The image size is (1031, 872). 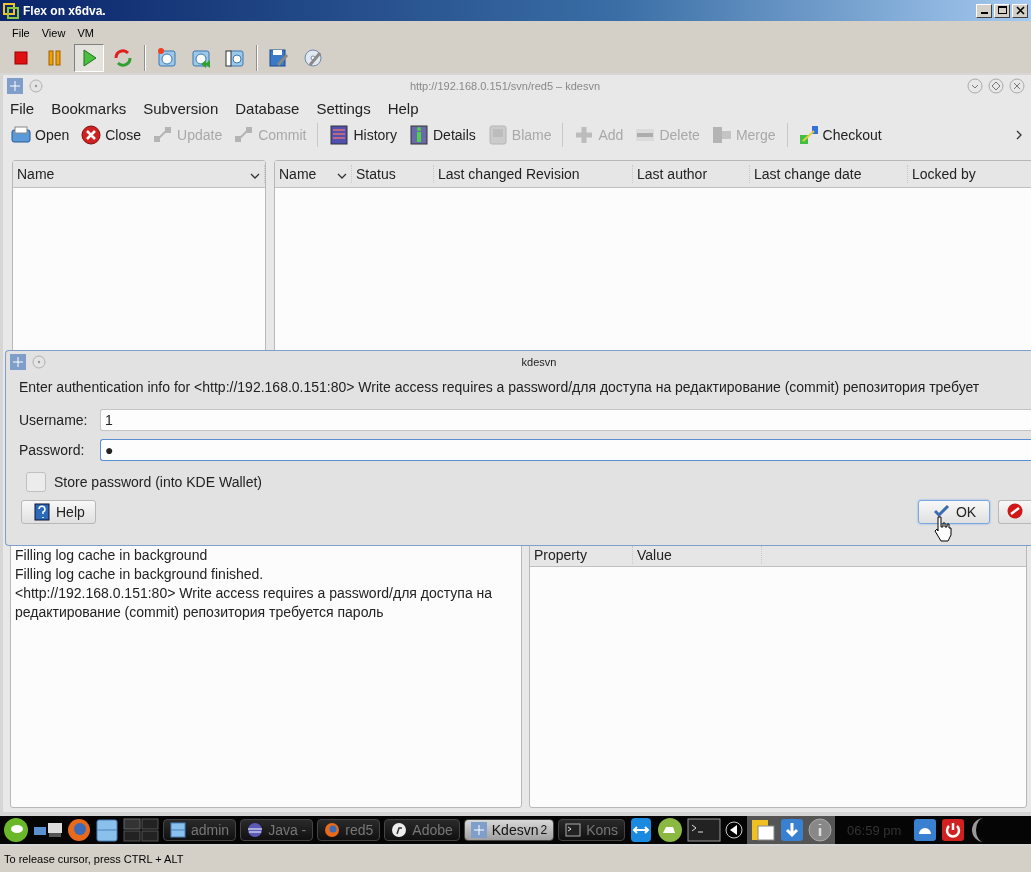 What do you see at coordinates (339, 135) in the screenshot?
I see `list-icon` at bounding box center [339, 135].